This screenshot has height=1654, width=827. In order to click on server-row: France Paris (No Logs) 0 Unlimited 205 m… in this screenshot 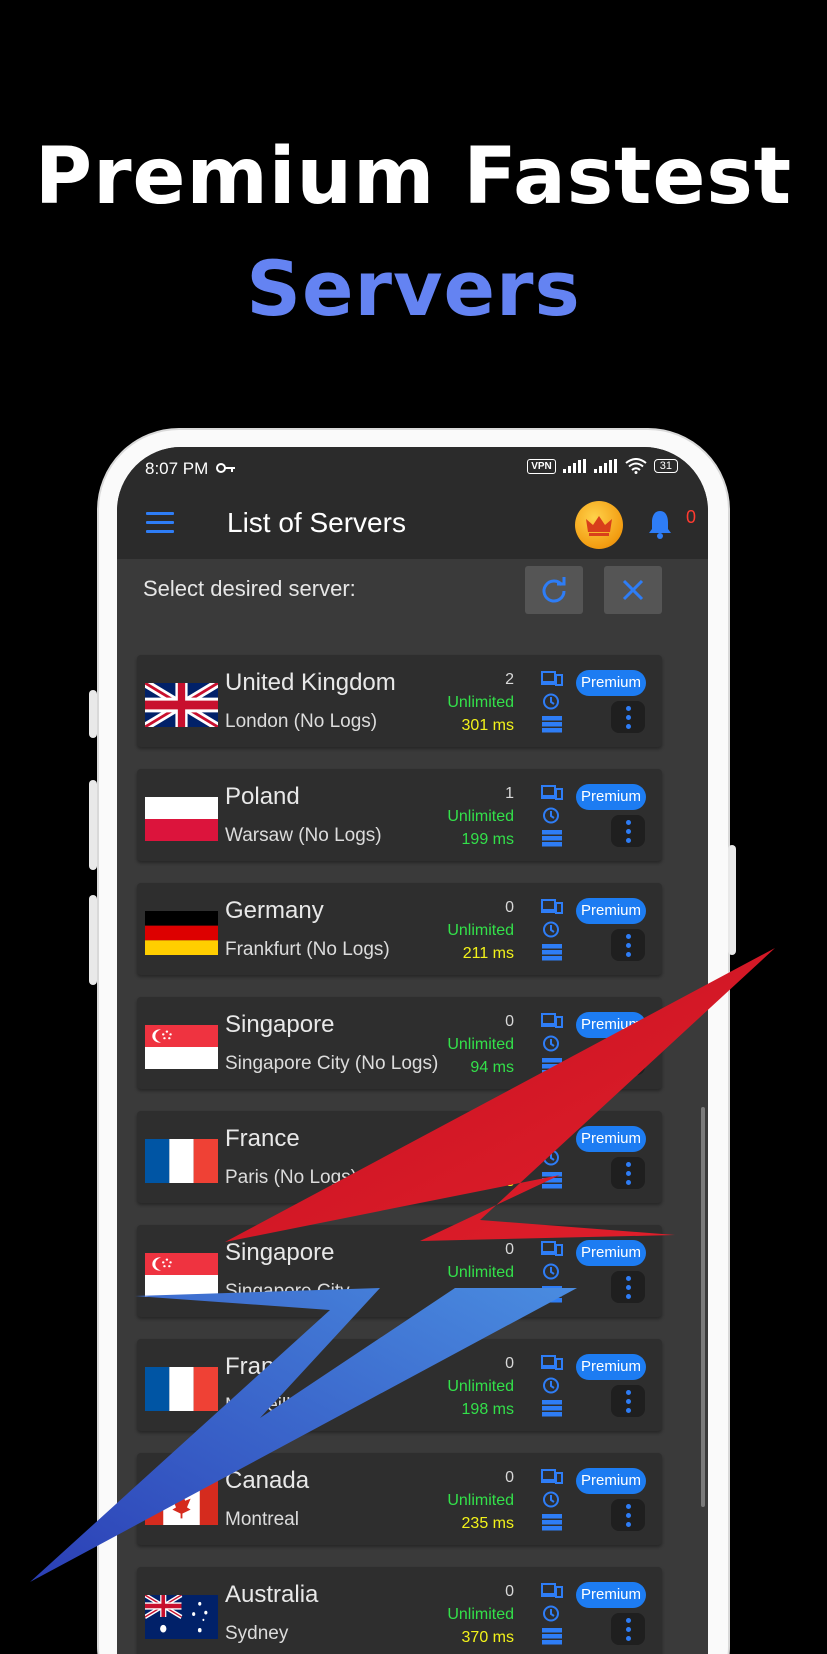, I will do `click(399, 1157)`.